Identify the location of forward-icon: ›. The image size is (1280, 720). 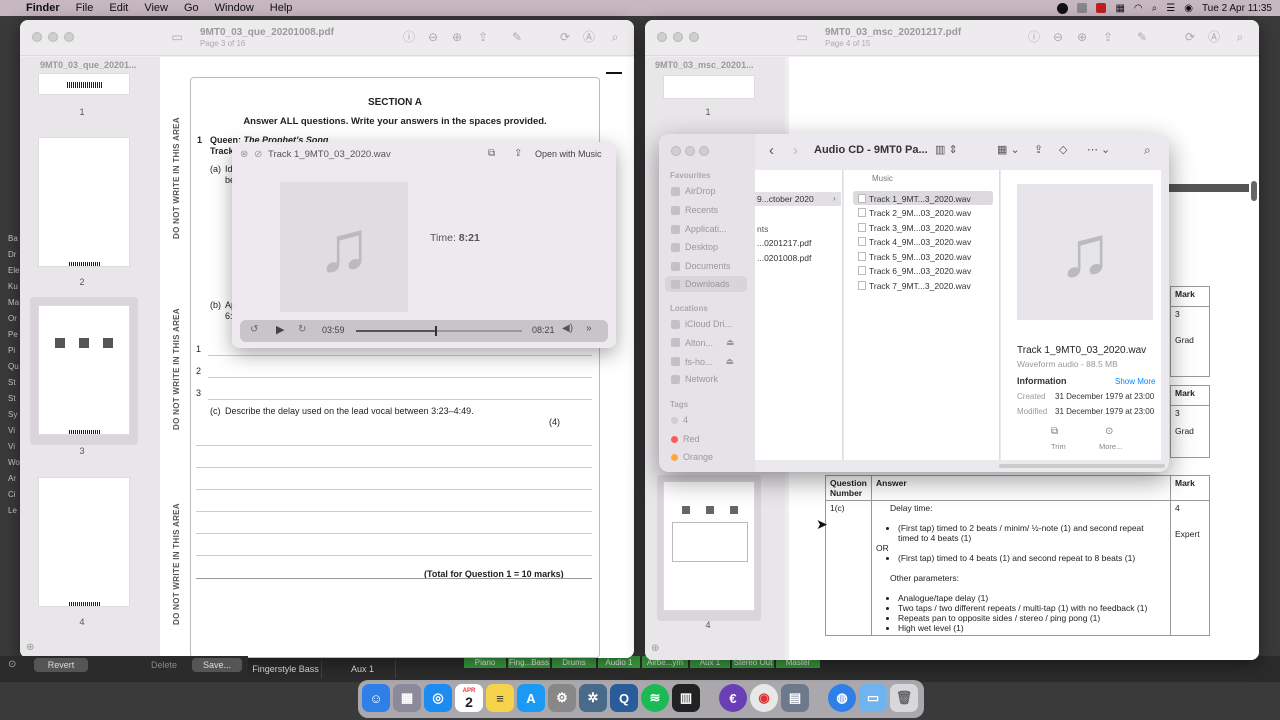
(795, 150).